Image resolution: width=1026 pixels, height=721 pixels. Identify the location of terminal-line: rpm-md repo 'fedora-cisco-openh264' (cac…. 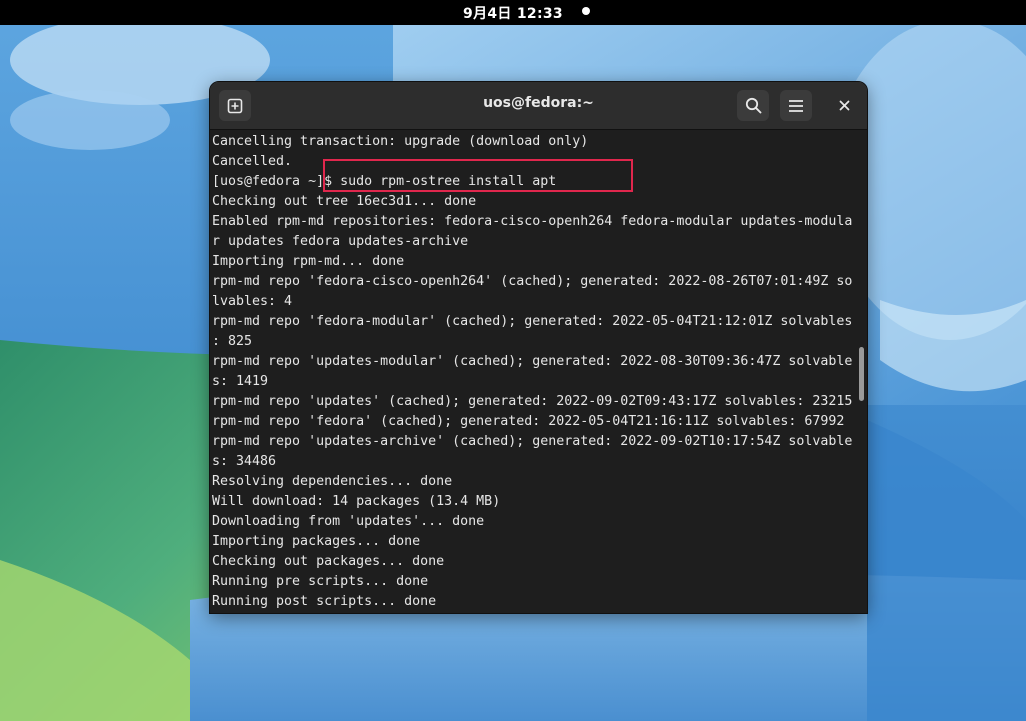
(532, 281).